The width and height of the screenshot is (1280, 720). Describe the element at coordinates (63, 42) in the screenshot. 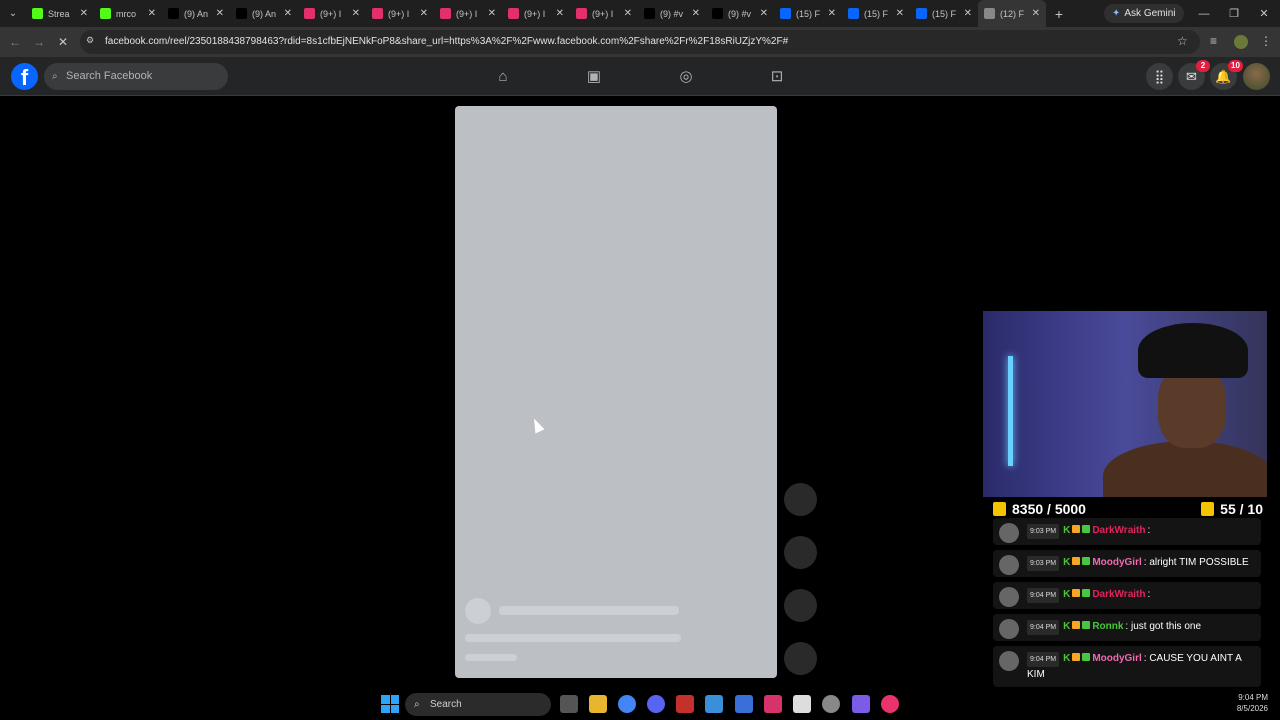

I see `stop-loading-button: ✕` at that location.